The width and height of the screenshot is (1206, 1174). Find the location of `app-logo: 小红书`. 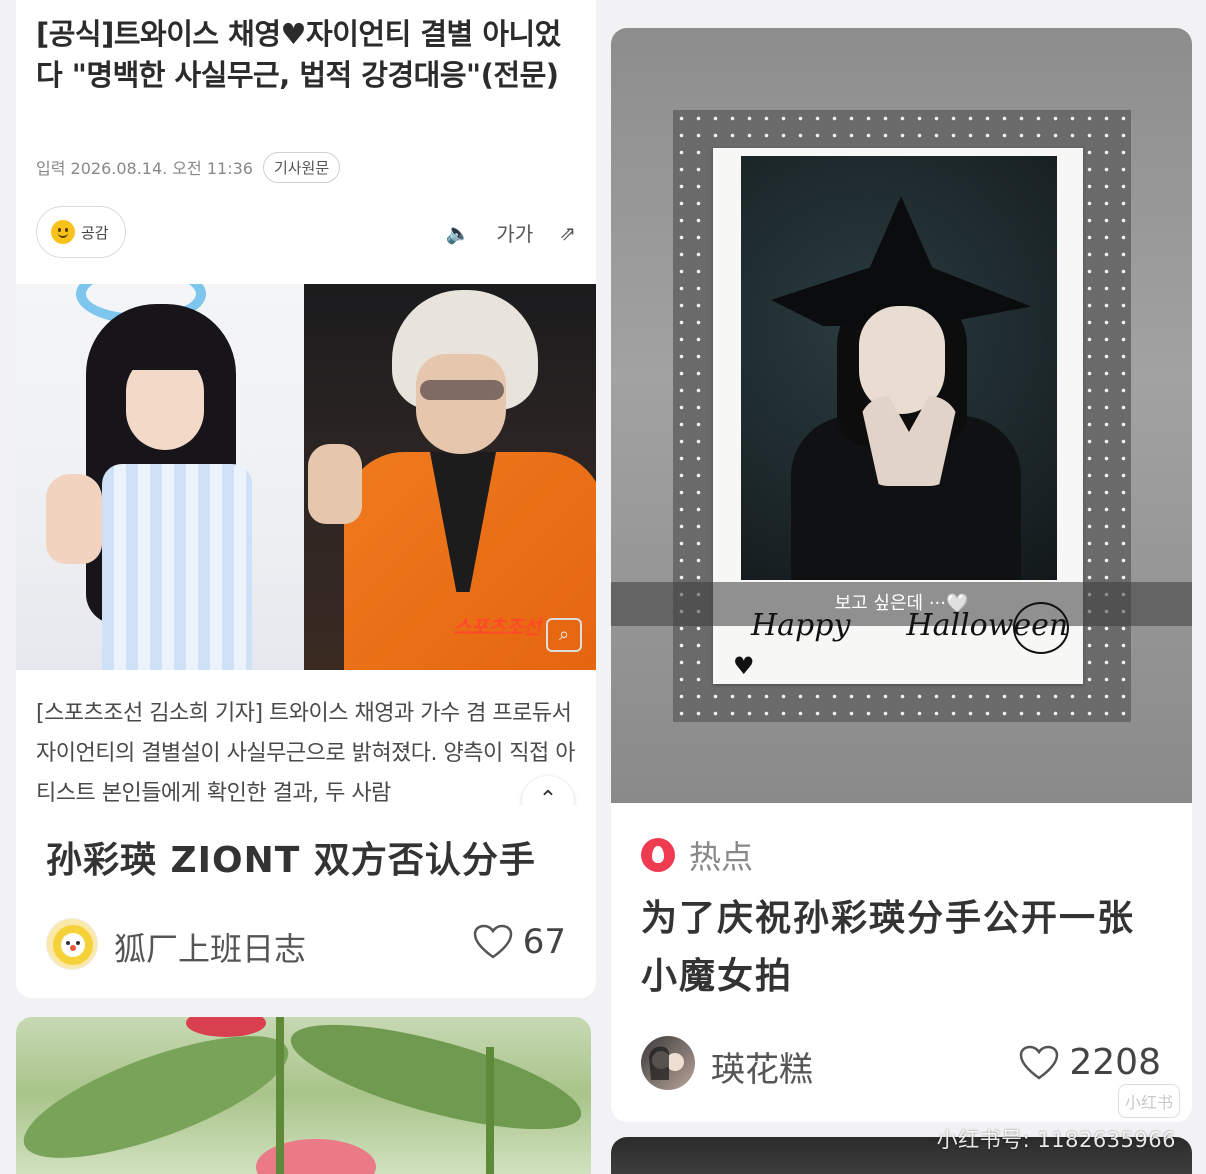

app-logo: 小红书 is located at coordinates (1148, 1101).